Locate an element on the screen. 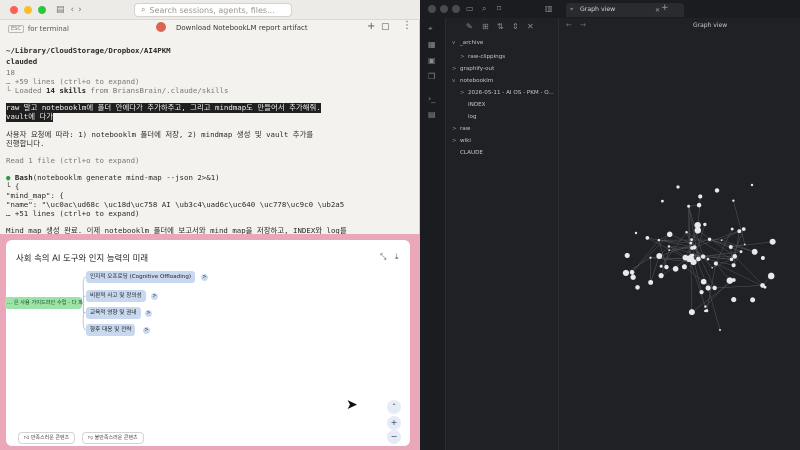 This screenshot has width=800, height=450. read-file-line: Read 1 file (ctrl+o to expand) is located at coordinates (73, 161).